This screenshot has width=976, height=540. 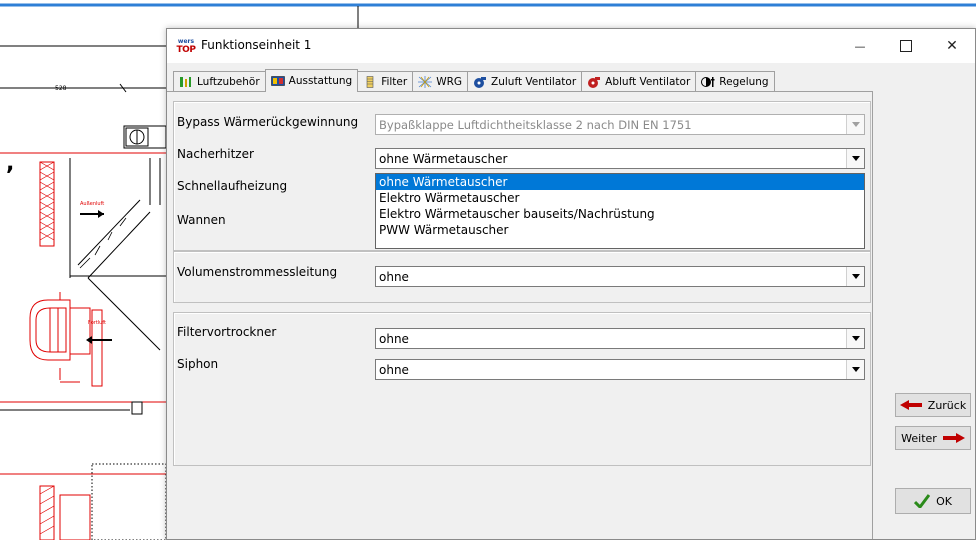 I want to click on tab-label: Abluft Ventilator, so click(x=648, y=81).